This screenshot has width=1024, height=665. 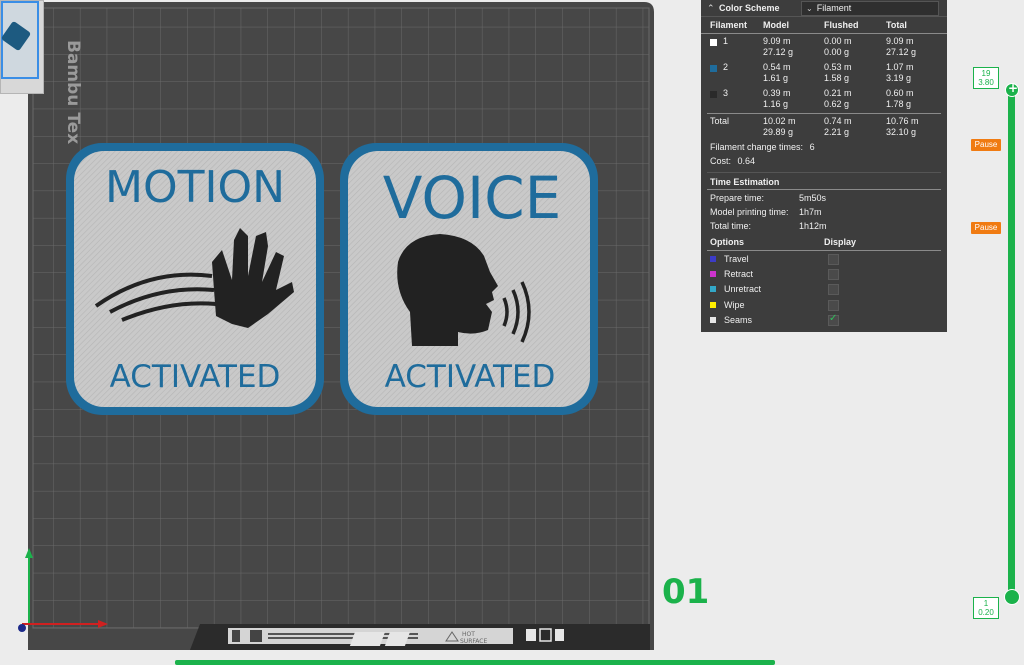 I want to click on filament-change-times: Filament change times: 6, so click(x=762, y=147).